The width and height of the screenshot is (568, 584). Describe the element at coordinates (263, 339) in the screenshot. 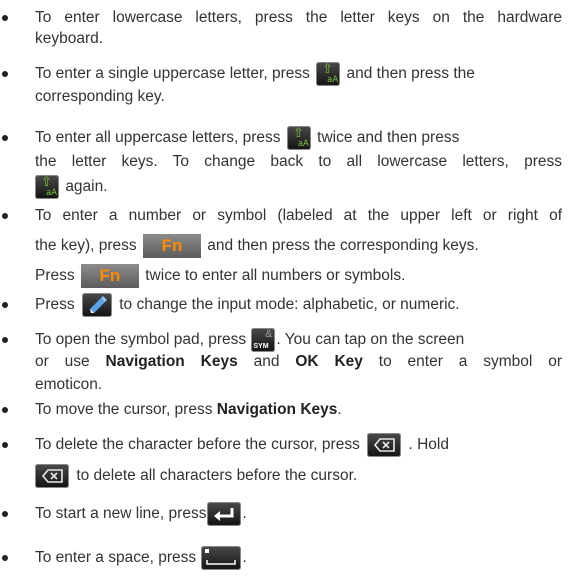

I see `sym-key-icon: & SYM` at that location.